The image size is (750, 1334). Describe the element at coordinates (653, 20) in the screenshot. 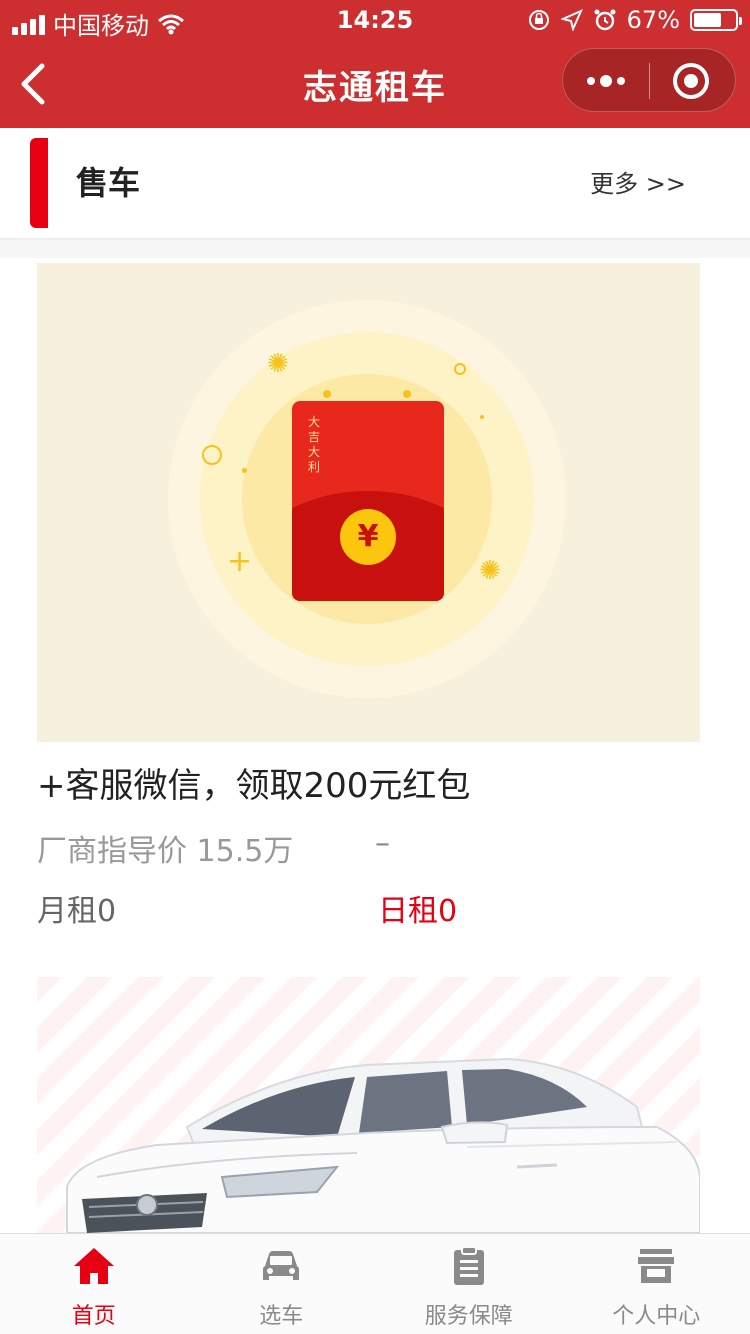

I see `battery-percent: 67%` at that location.